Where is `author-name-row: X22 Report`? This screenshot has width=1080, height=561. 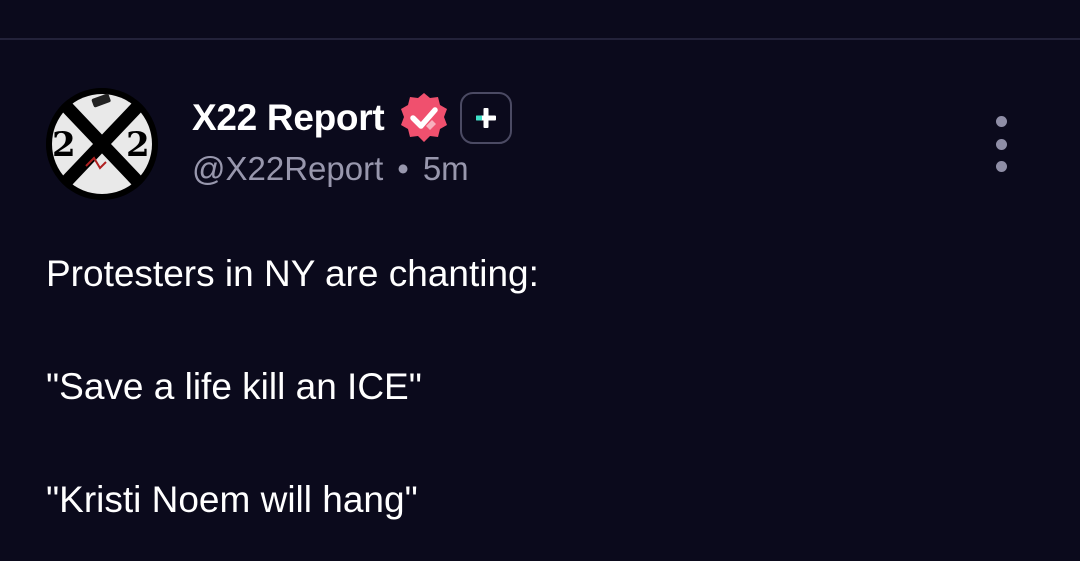 author-name-row: X22 Report is located at coordinates (352, 118).